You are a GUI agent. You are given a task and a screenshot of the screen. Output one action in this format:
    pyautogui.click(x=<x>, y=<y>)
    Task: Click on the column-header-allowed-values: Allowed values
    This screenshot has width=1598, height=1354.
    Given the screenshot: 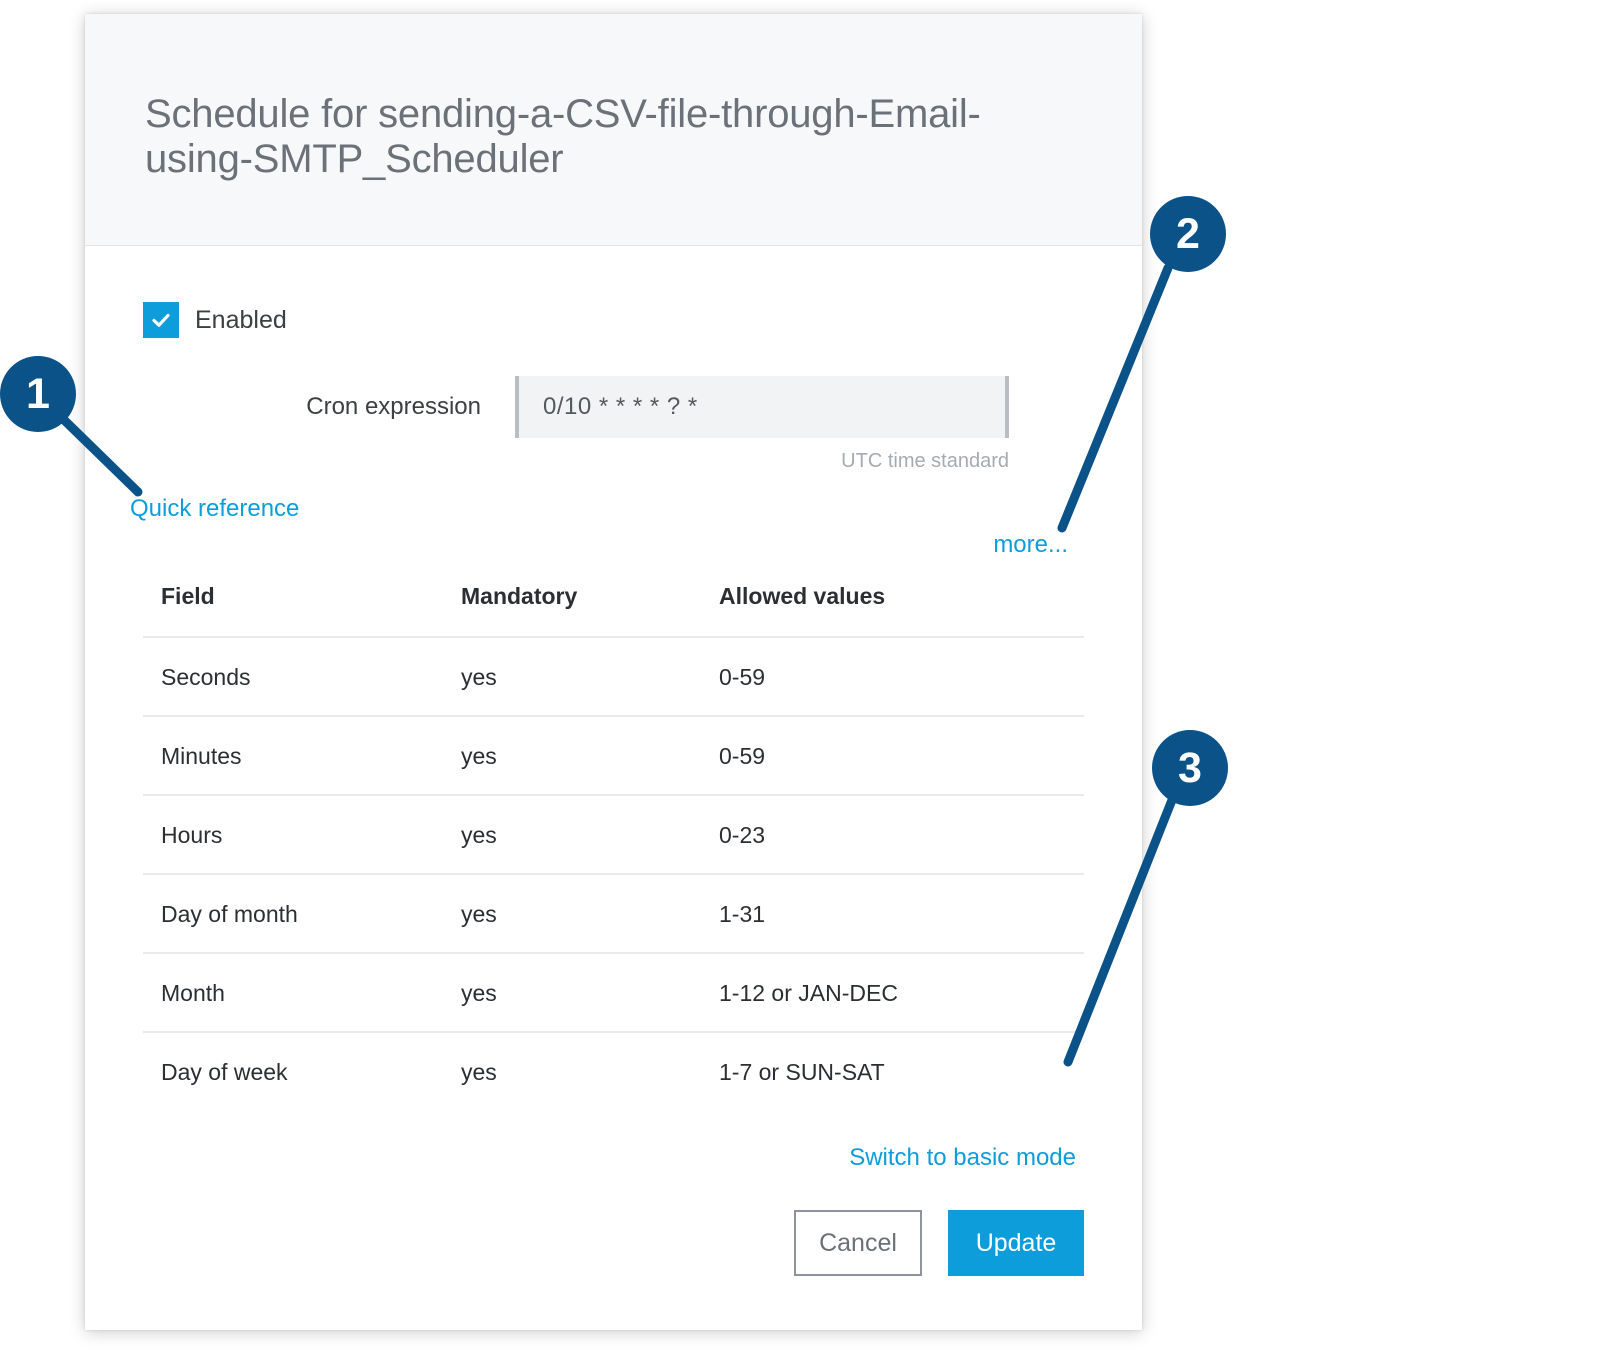 What is the action you would take?
    pyautogui.click(x=901, y=610)
    